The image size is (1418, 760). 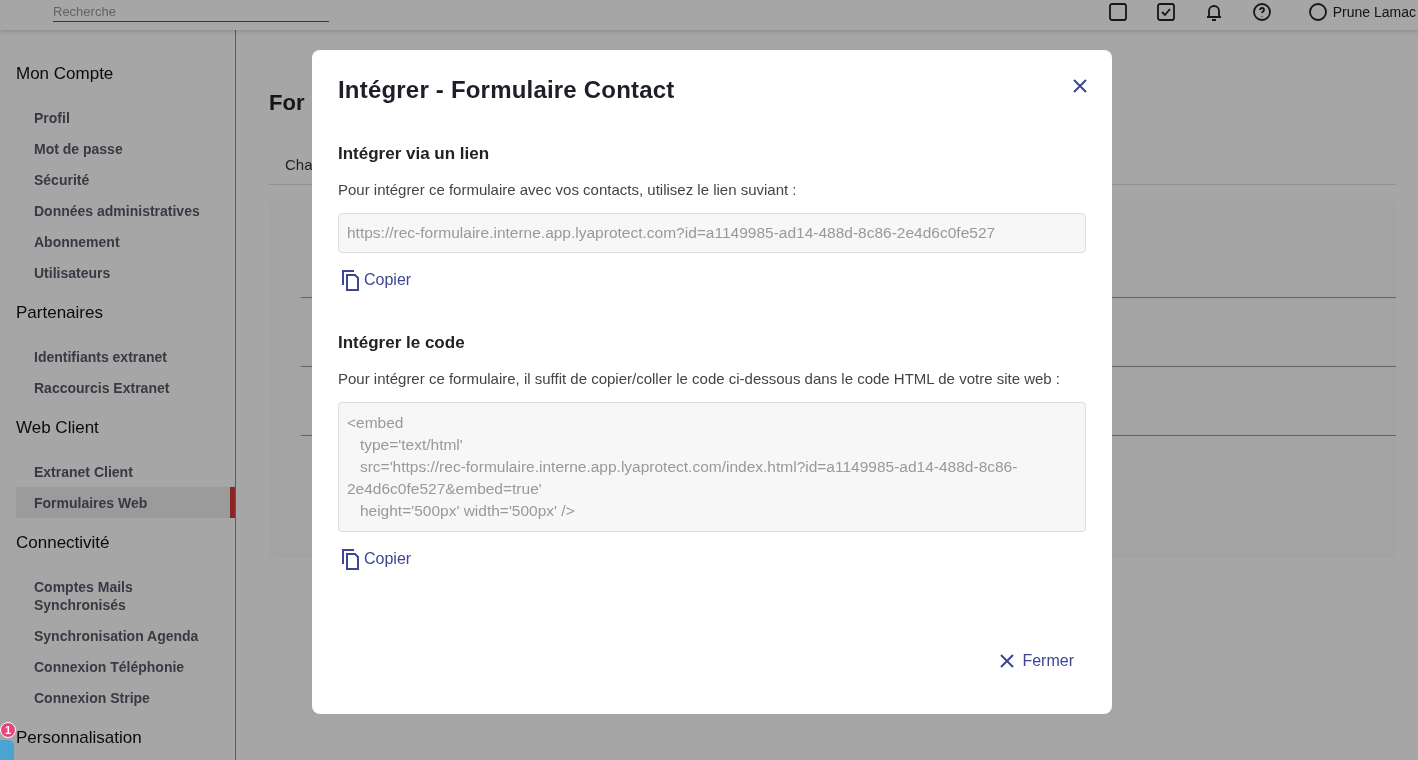 What do you see at coordinates (1261, 12) in the screenshot?
I see `help-icon` at bounding box center [1261, 12].